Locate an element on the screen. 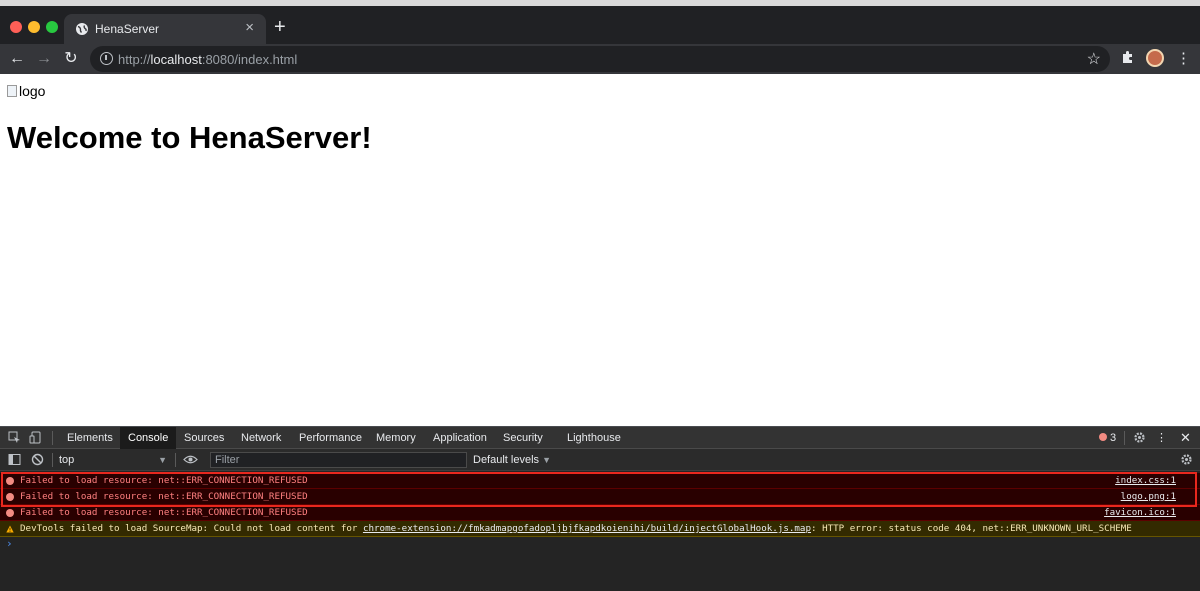 The height and width of the screenshot is (591, 1200). broken-logo-image: logo is located at coordinates (26, 91).